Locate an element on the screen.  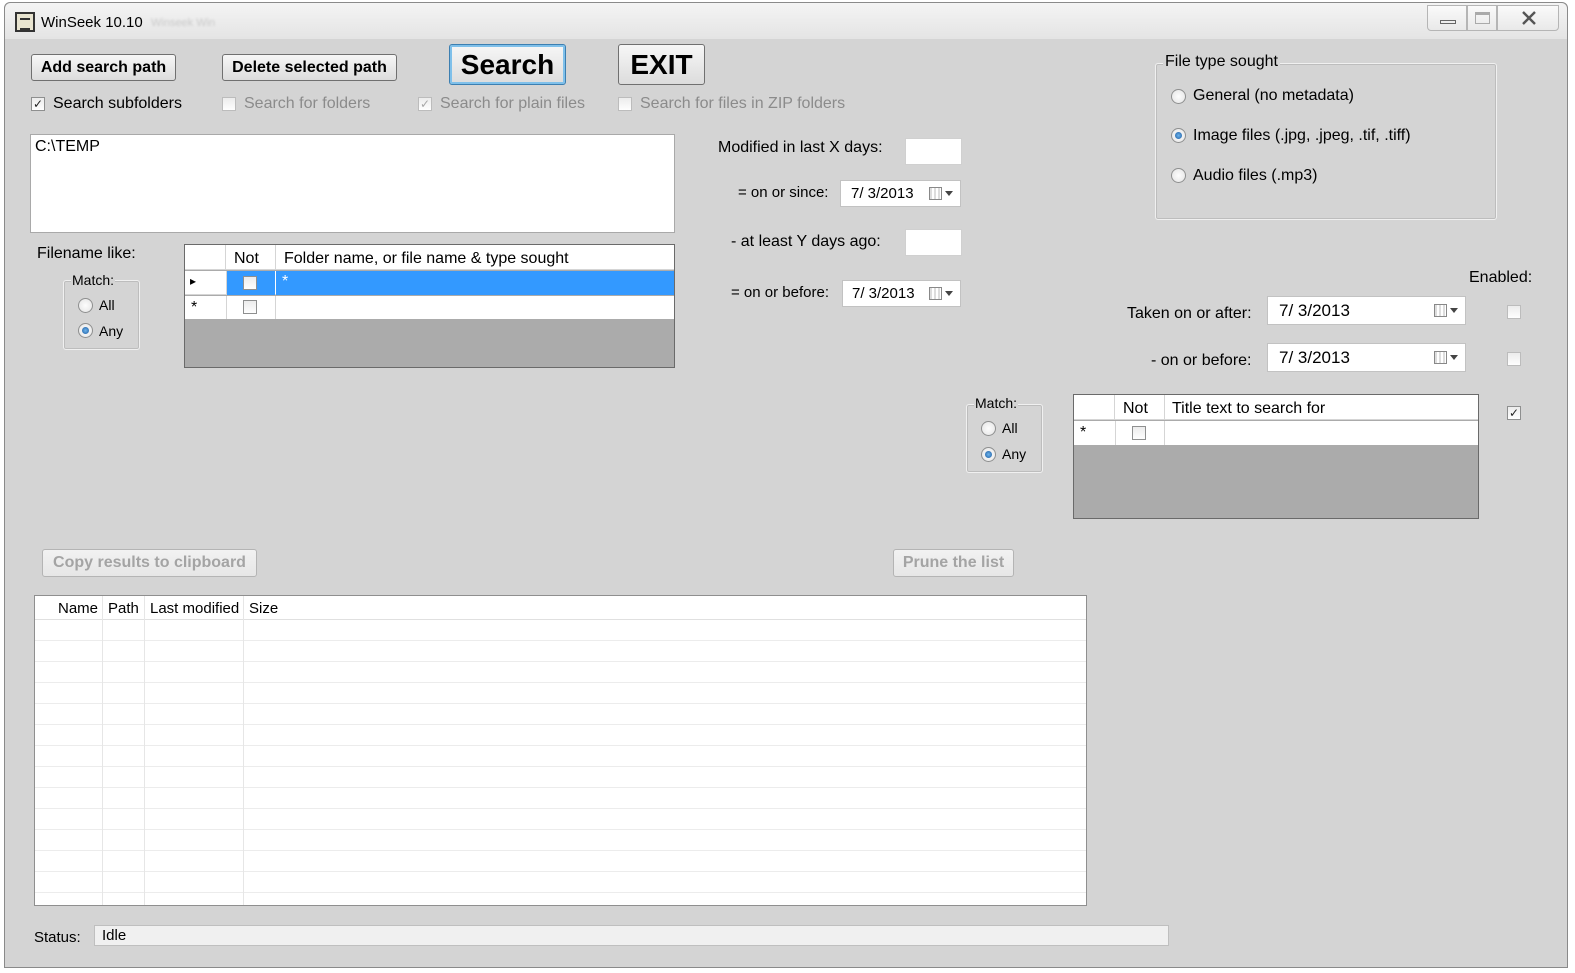
on-or-before-value: 7/ 3/2013 is located at coordinates (883, 293).